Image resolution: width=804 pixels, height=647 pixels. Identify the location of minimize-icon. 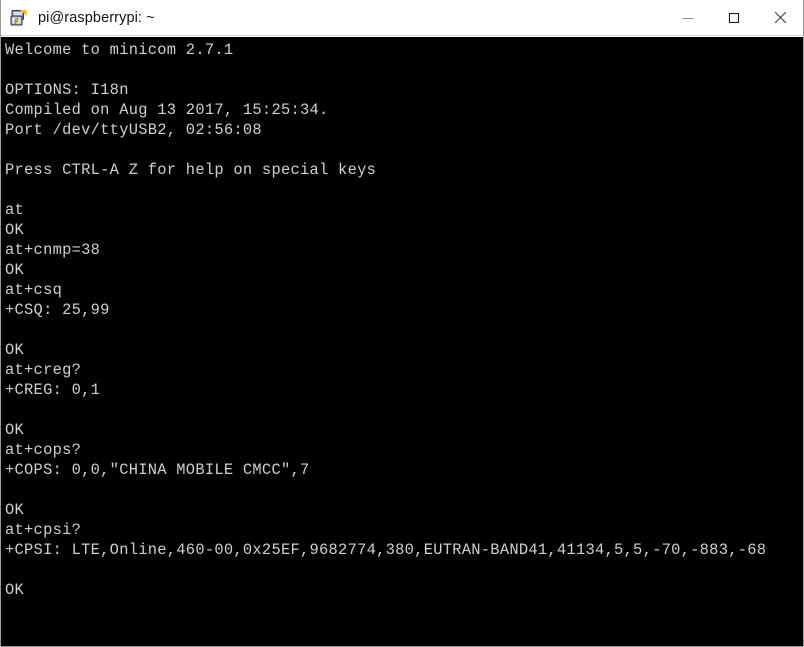
(688, 18).